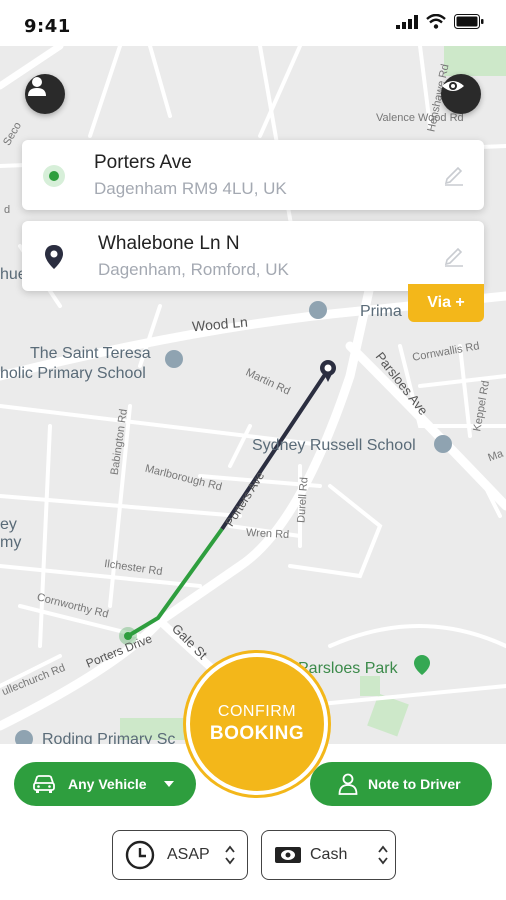 Image resolution: width=506 pixels, height=900 pixels. I want to click on car-icon, so click(44, 784).